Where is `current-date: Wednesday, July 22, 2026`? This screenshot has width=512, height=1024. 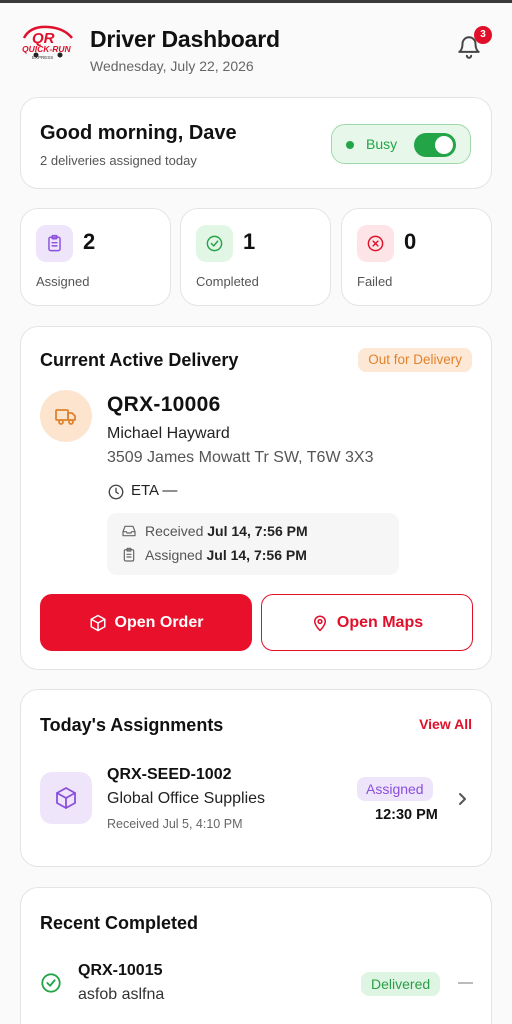
current-date: Wednesday, July 22, 2026 is located at coordinates (172, 66).